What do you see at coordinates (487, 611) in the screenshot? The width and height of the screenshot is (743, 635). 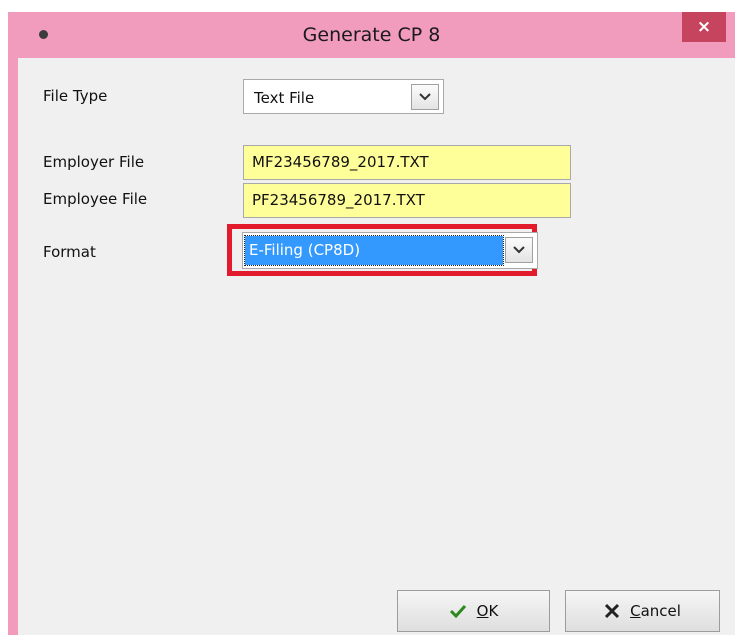 I see `ok-label: OK` at bounding box center [487, 611].